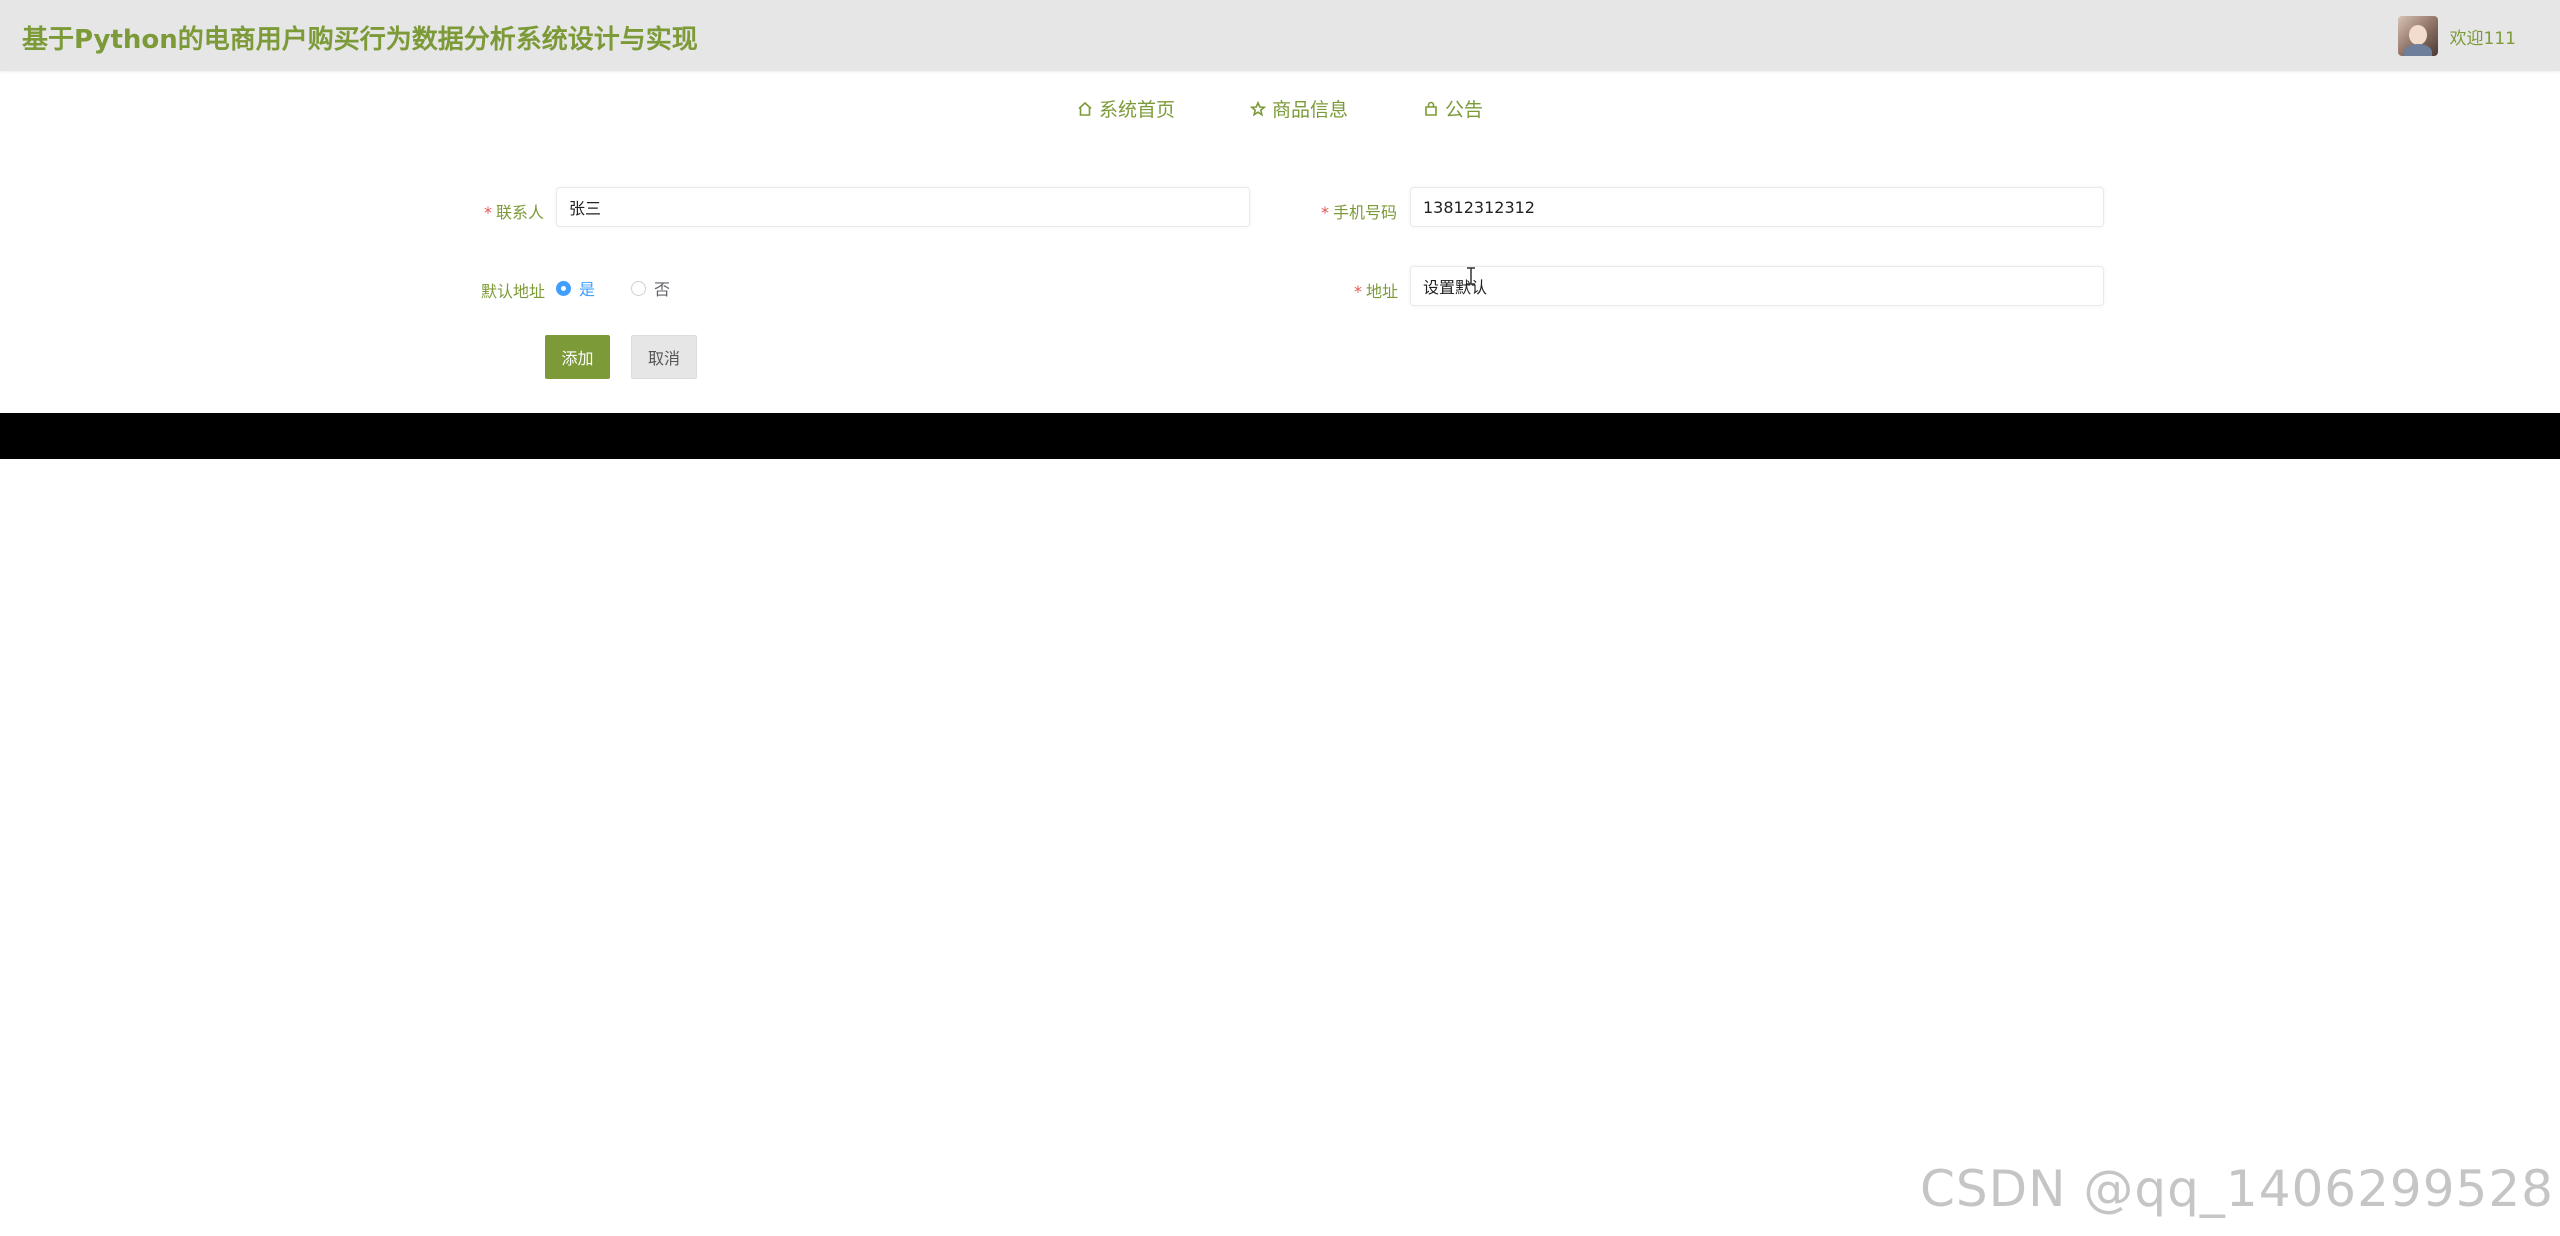 This screenshot has height=1236, width=2560. Describe the element at coordinates (2236, 1189) in the screenshot. I see `watermark-text: CSDN @qq_1406299528` at that location.